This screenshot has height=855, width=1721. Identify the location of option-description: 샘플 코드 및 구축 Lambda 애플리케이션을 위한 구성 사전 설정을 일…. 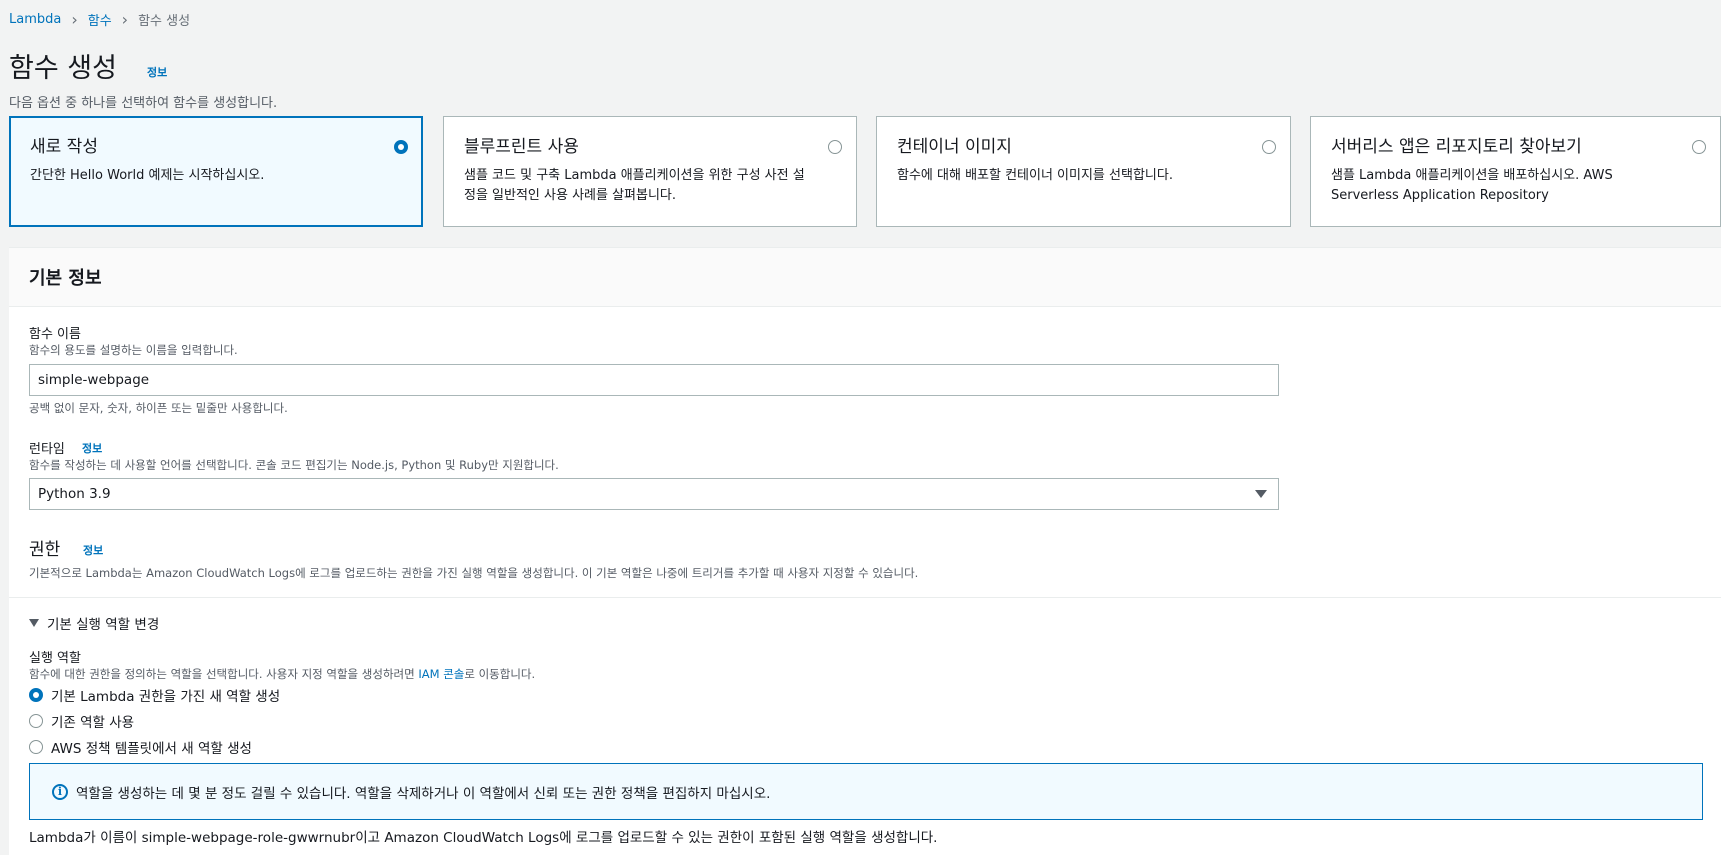
(634, 185).